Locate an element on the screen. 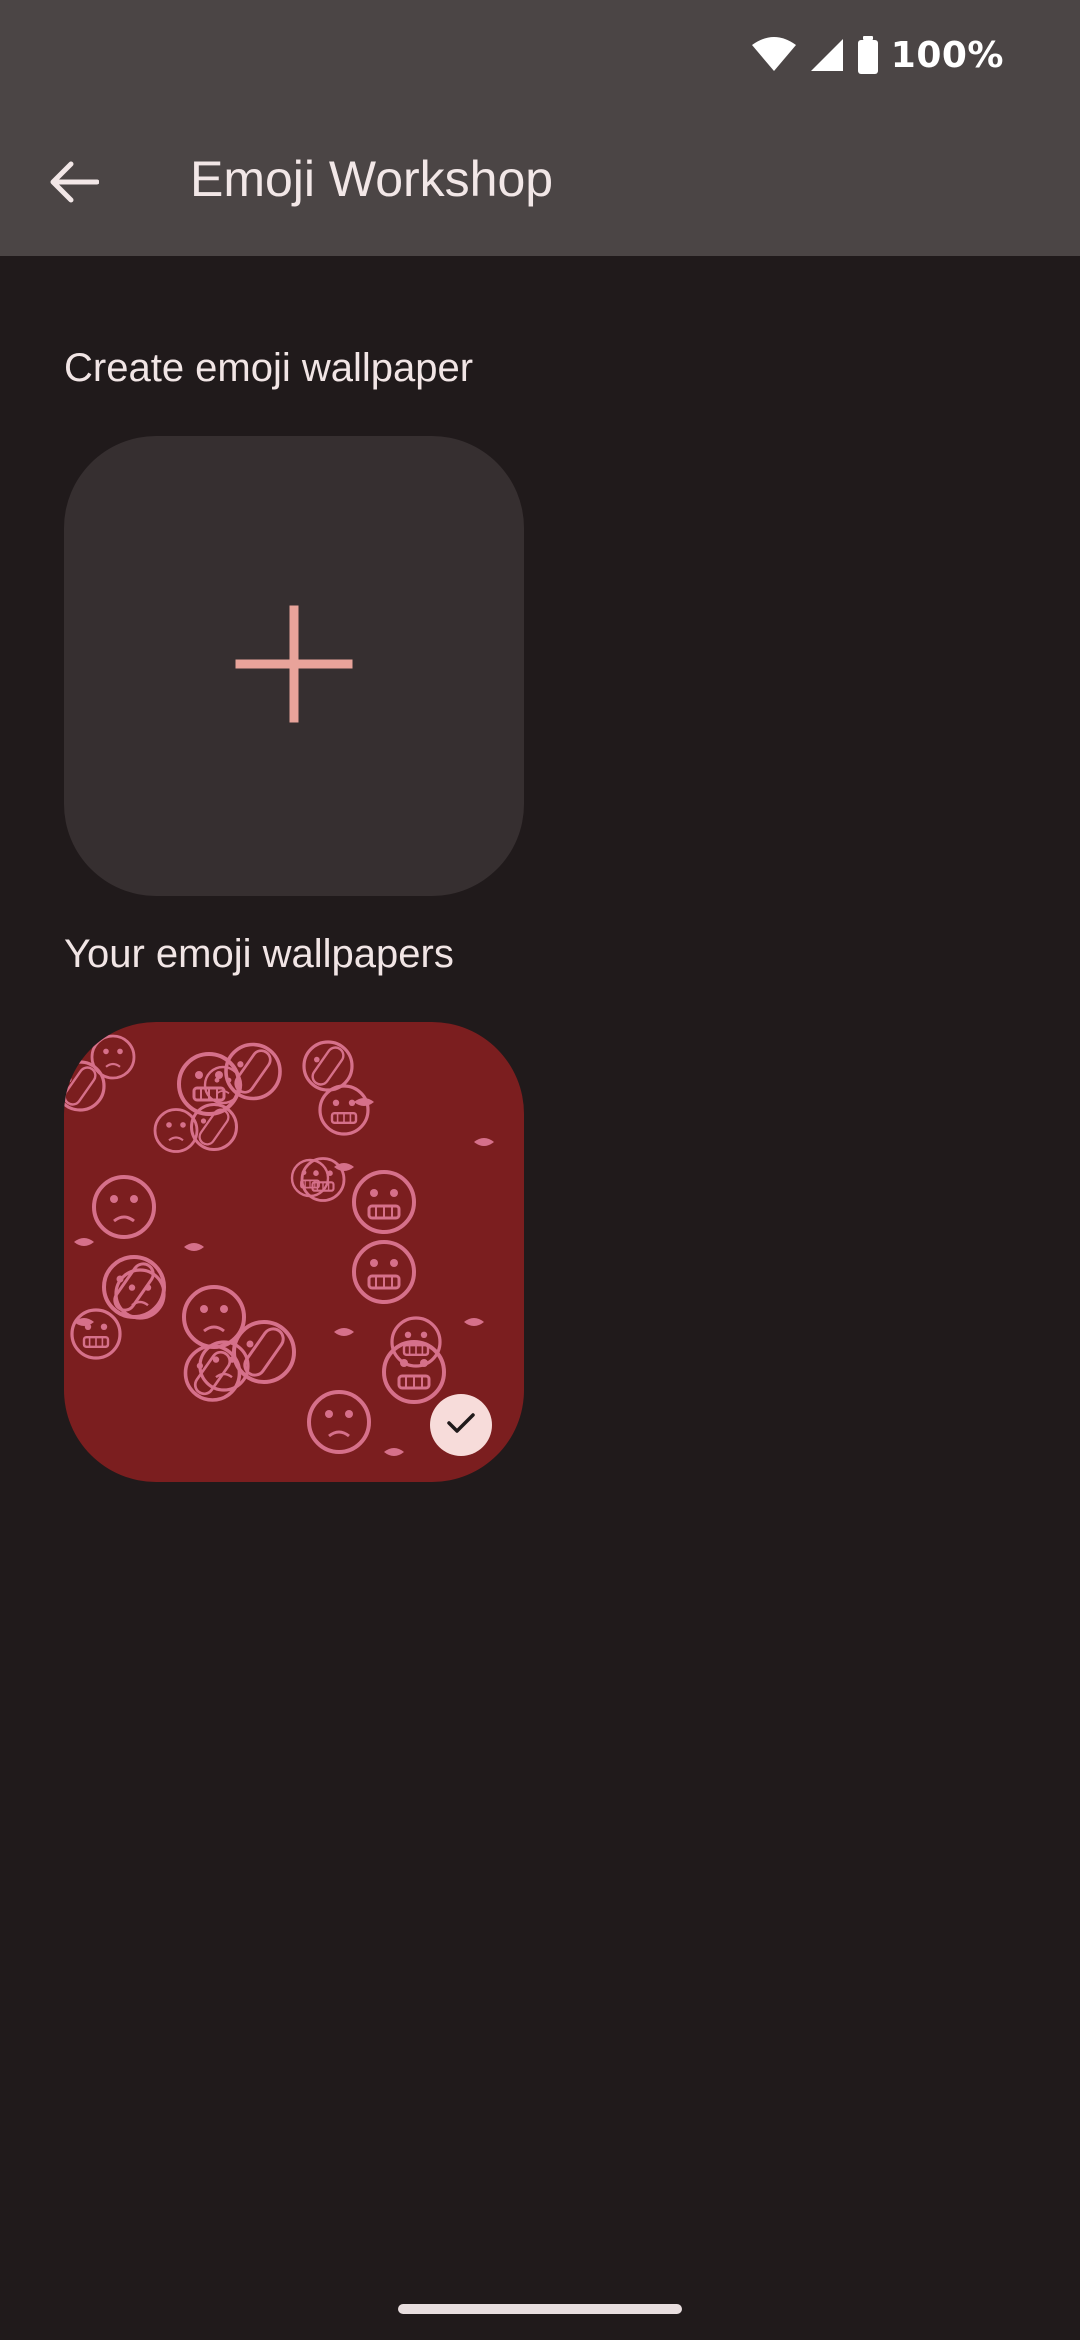 The height and width of the screenshot is (2340, 1080). selected-badge is located at coordinates (461, 1425).